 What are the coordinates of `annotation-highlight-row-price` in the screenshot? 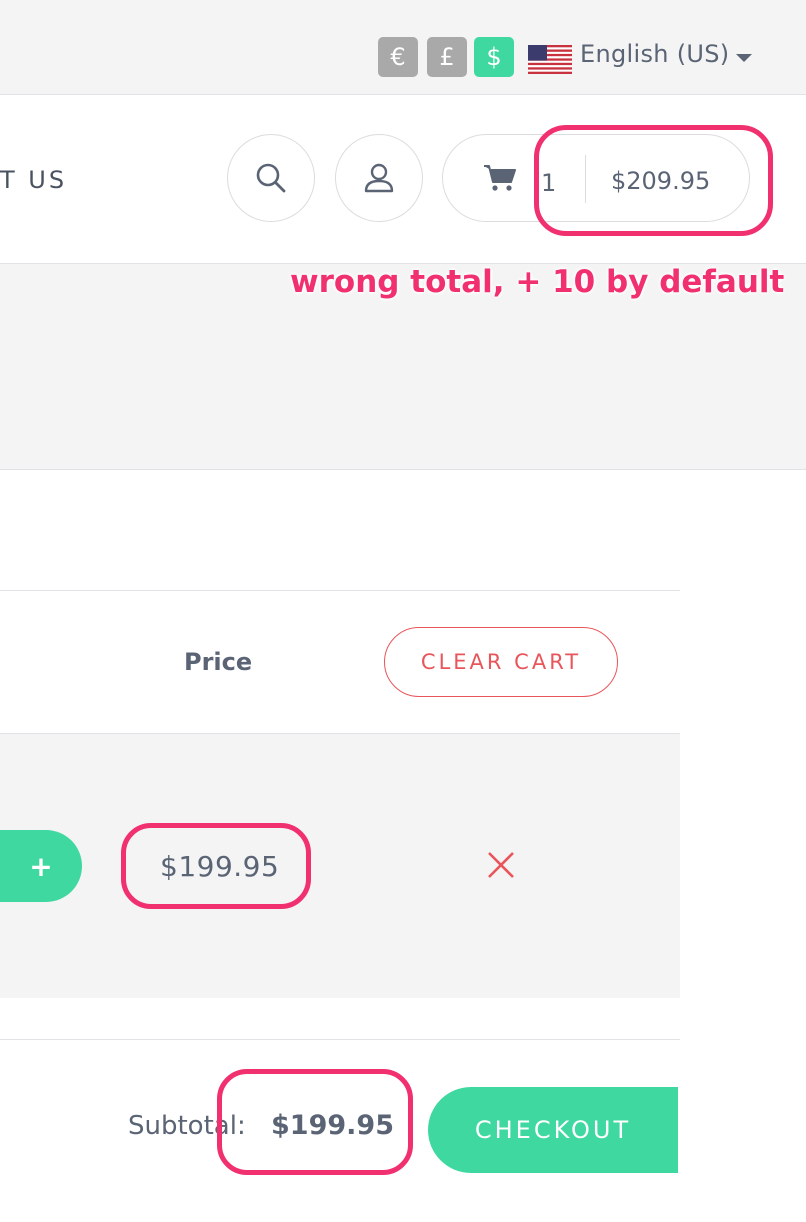 It's located at (216, 866).